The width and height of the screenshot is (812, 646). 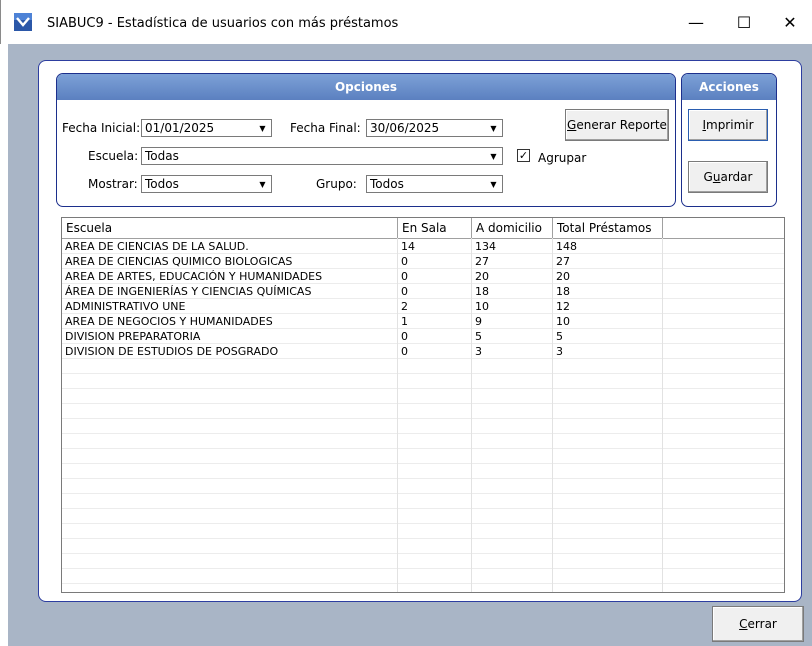 I want to click on mostrar-combo: Todos ▼, so click(x=206, y=184).